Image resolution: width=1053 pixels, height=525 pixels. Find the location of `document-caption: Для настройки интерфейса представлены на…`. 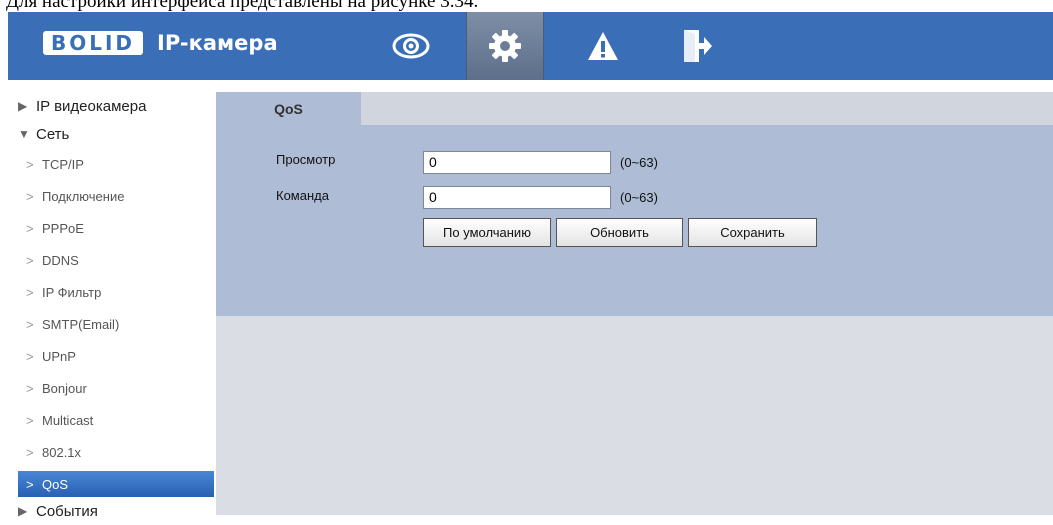

document-caption: Для настройки интерфейса представлены на… is located at coordinates (526, 6).